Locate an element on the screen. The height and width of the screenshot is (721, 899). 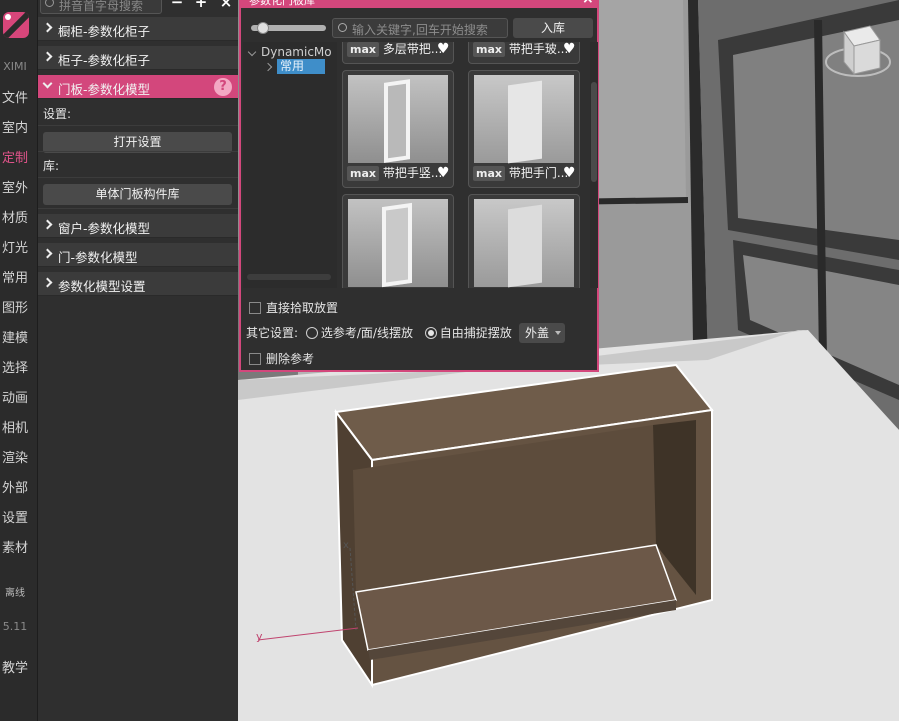
rail-item-external: 外部 is located at coordinates (15, 486).